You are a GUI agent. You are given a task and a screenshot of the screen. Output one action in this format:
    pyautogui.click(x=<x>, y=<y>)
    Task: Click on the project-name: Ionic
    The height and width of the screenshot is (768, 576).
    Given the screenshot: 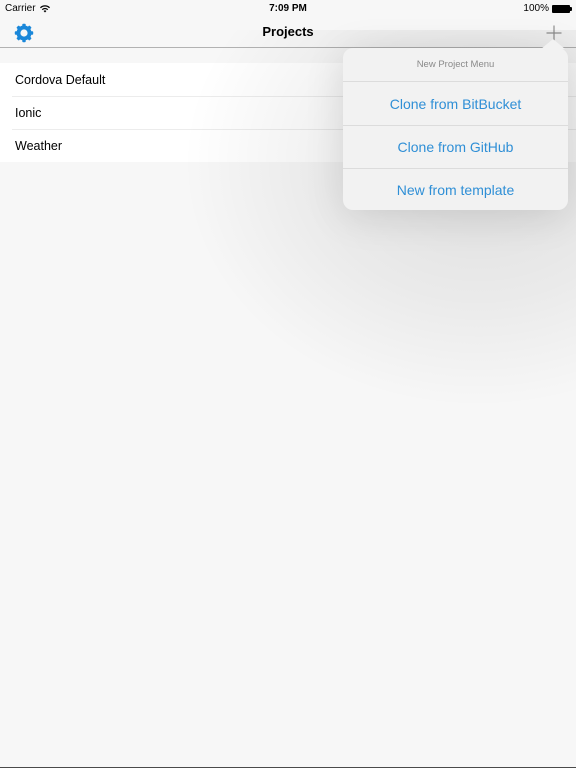 What is the action you would take?
    pyautogui.click(x=28, y=112)
    